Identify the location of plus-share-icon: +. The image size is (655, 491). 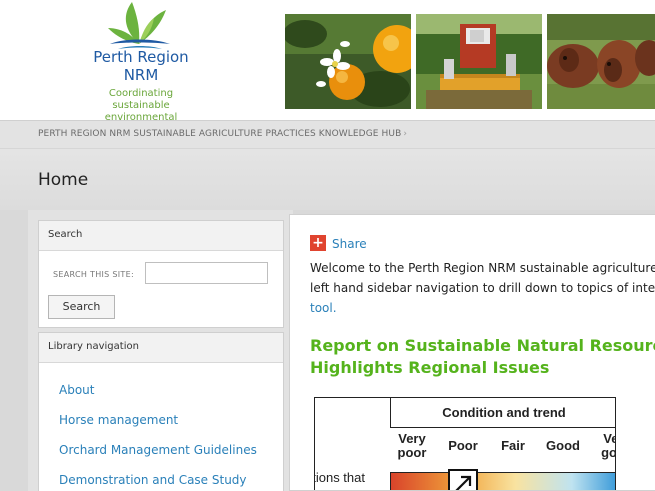
(318, 243).